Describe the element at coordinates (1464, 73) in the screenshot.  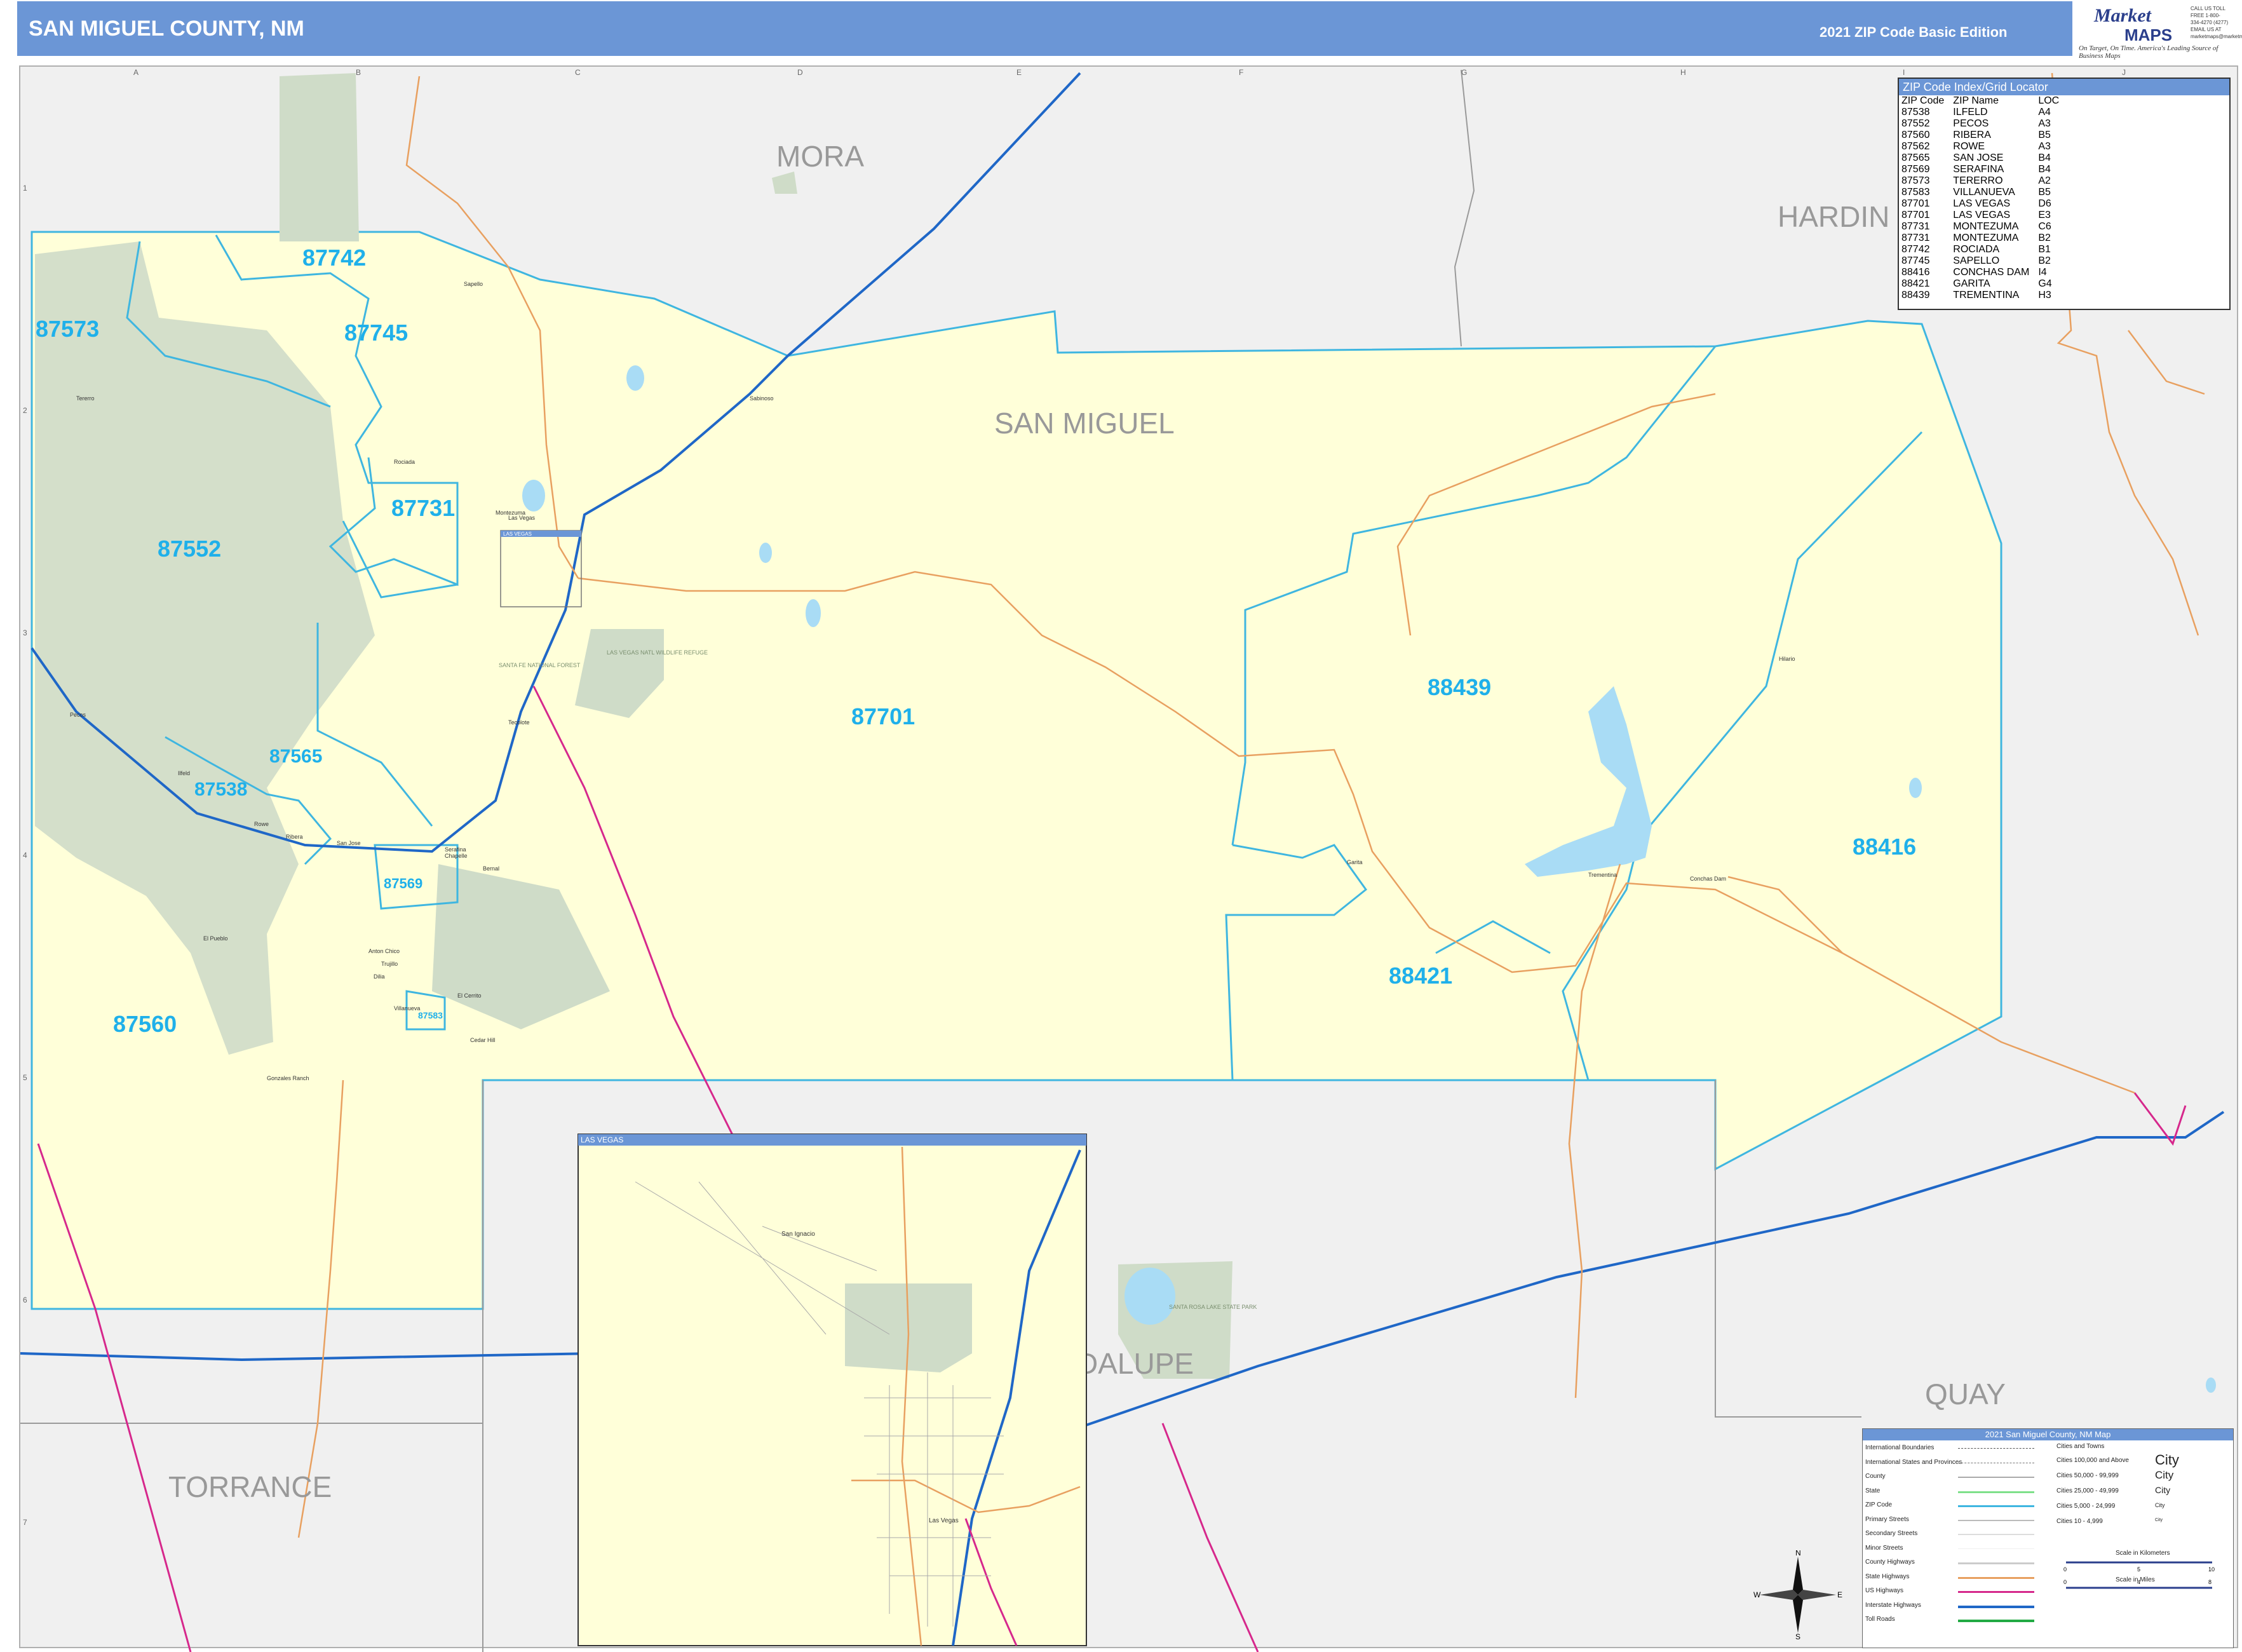
I see `grid-col-label: G` at that location.